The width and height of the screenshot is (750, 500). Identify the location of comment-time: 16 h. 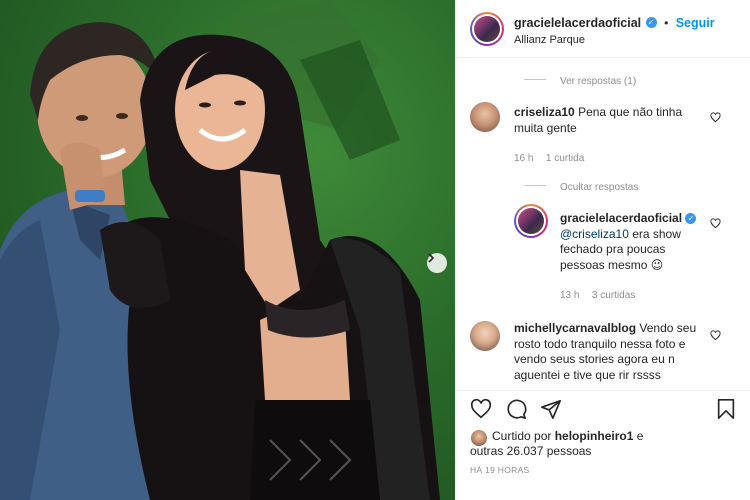
(523, 158).